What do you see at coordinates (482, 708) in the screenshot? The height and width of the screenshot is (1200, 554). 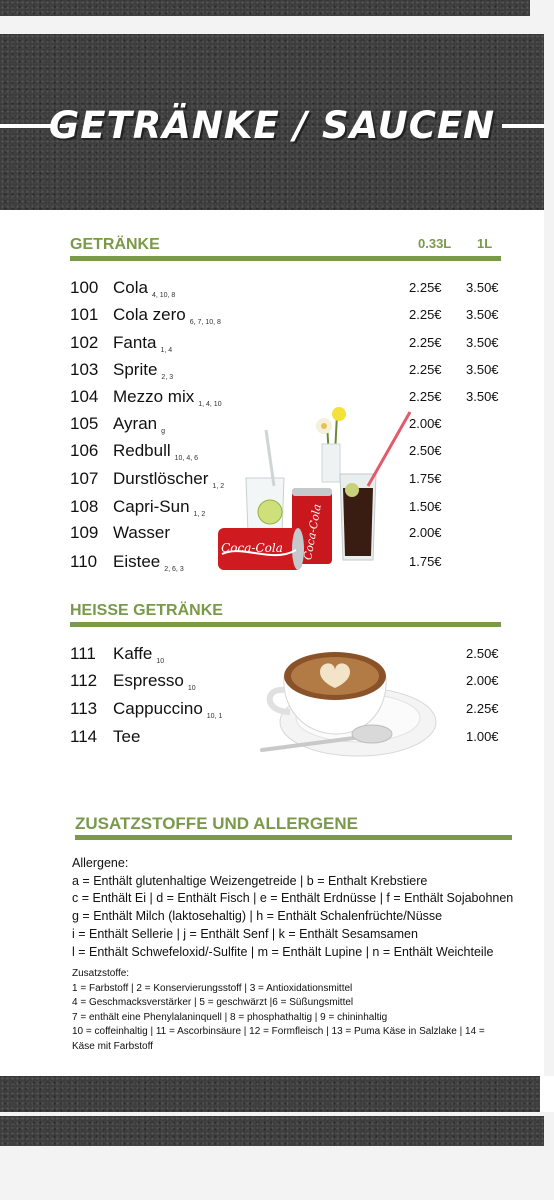 I see `item-price: 2.25€` at bounding box center [482, 708].